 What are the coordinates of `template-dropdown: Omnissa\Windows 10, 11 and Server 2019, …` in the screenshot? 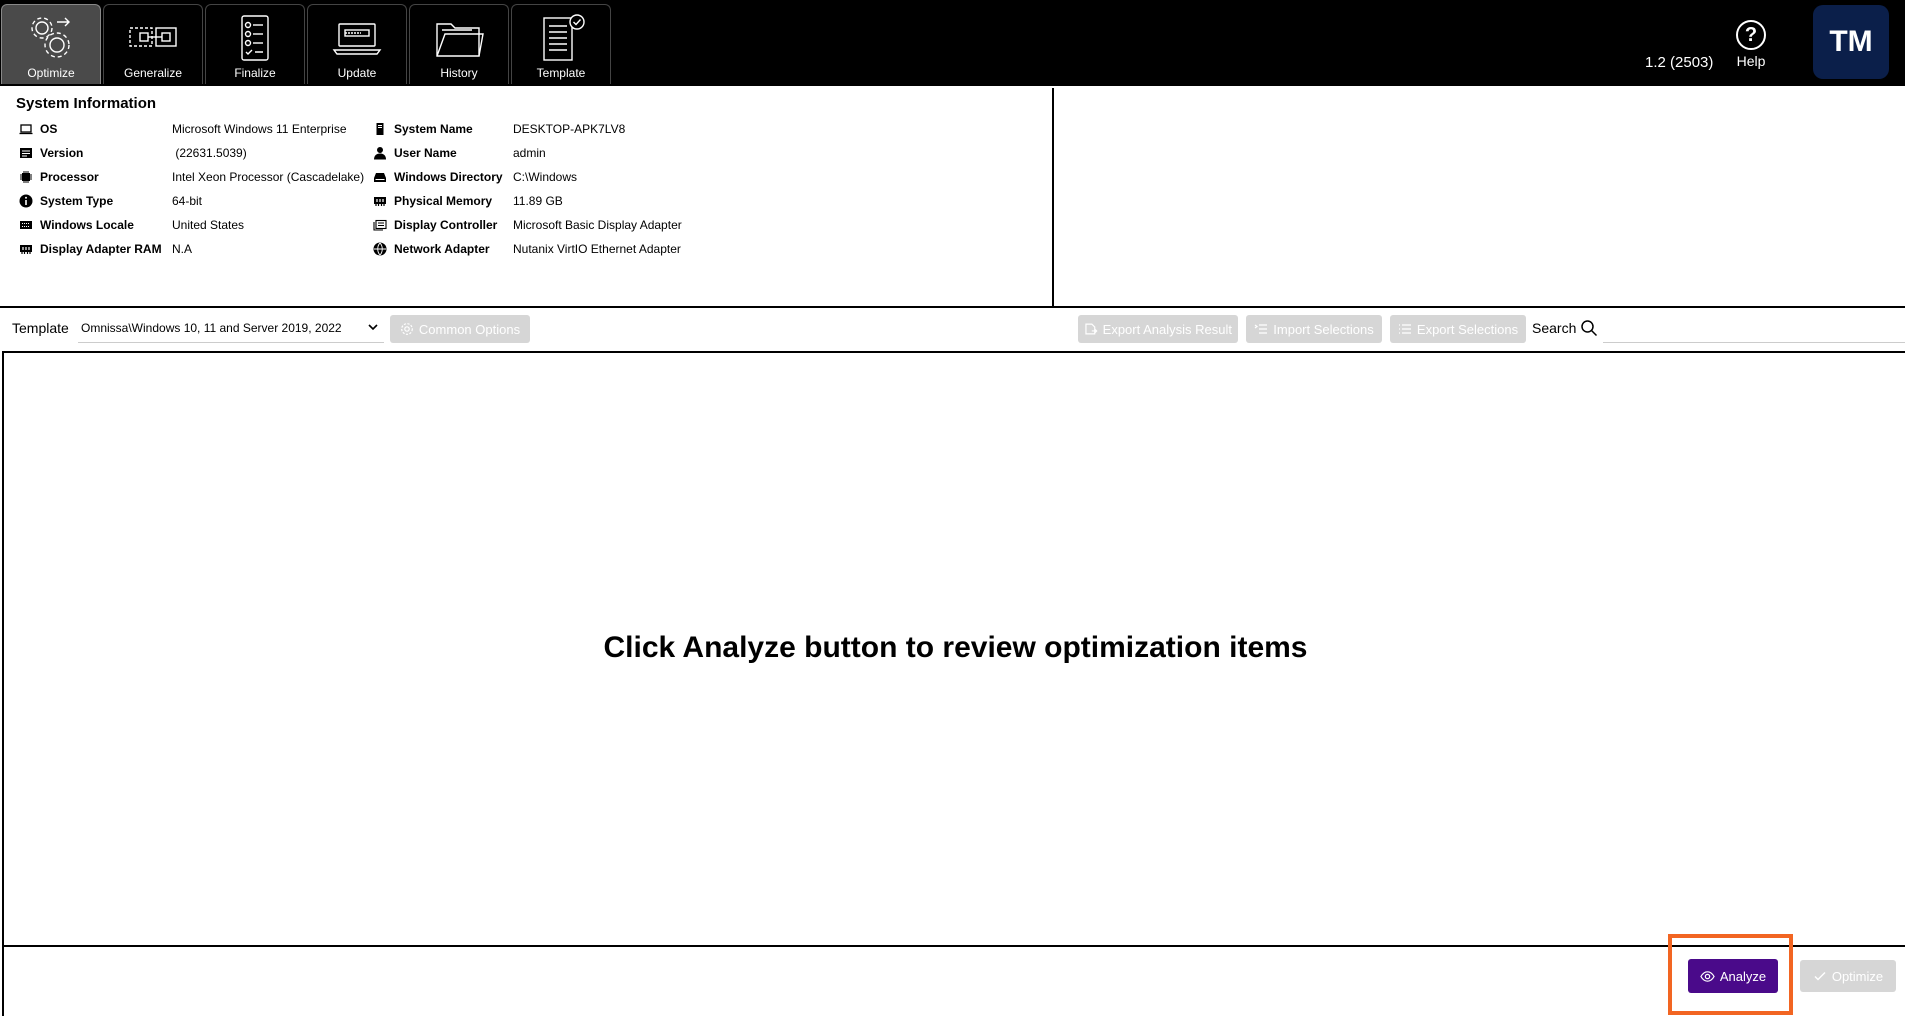 It's located at (231, 328).